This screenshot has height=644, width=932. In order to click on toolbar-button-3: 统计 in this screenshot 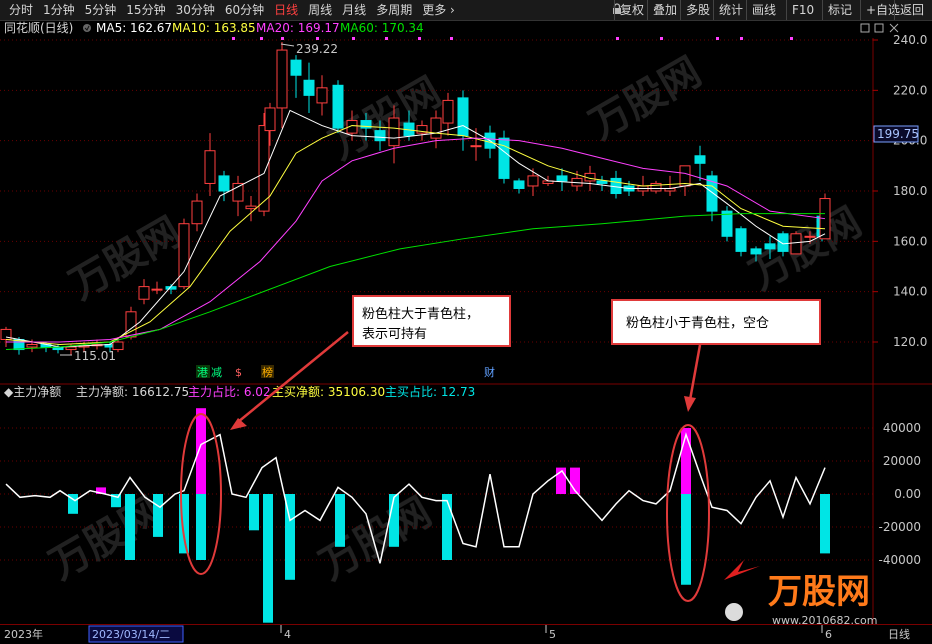, I will do `click(730, 10)`.